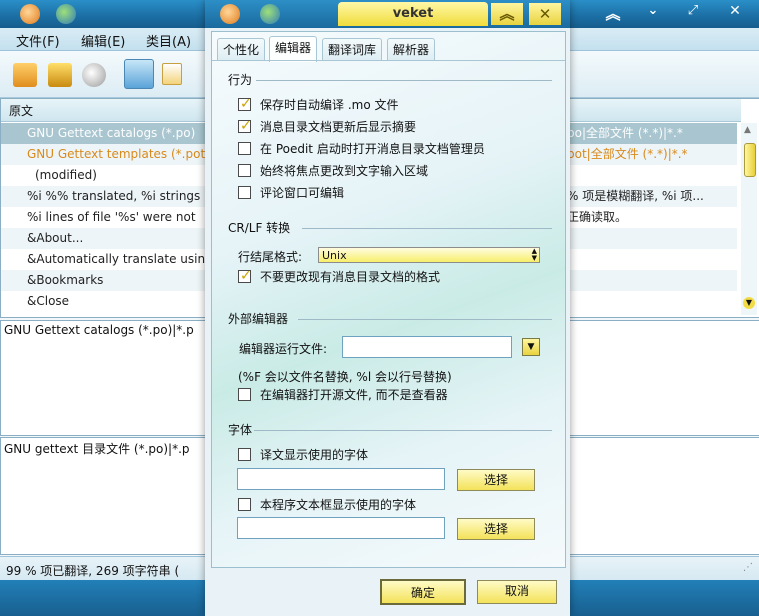 Image resolution: width=759 pixels, height=616 pixels. Describe the element at coordinates (403, 430) in the screenshot. I see `fonts-divider` at that location.